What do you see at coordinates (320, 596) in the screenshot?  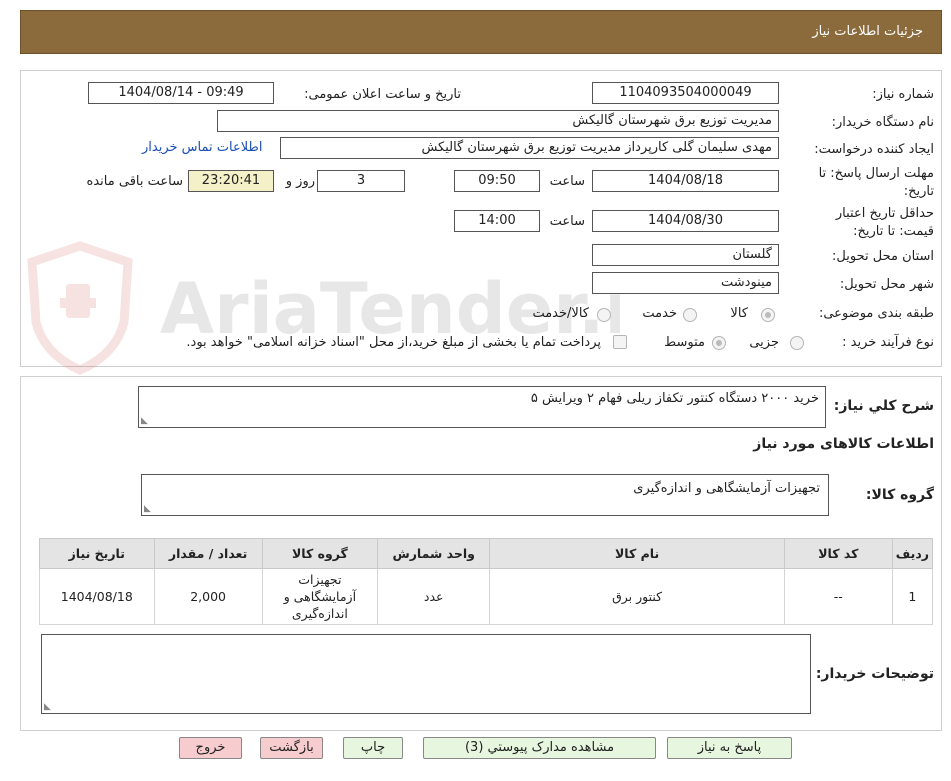 I see `cell-goods-group: تجهیزات آزمایشگاهی و اندازه‌گیری` at bounding box center [320, 596].